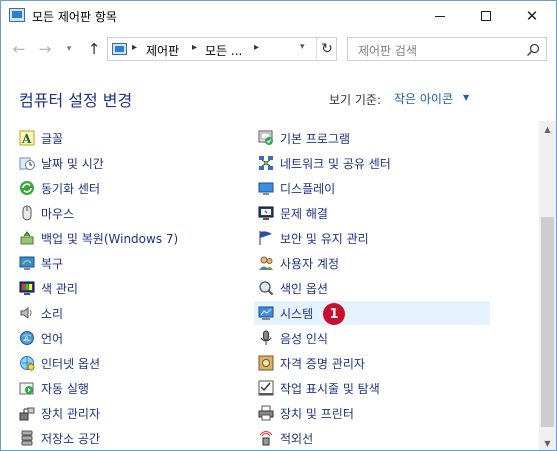 This screenshot has width=557, height=451. I want to click on item-sound: 소리, so click(41, 313).